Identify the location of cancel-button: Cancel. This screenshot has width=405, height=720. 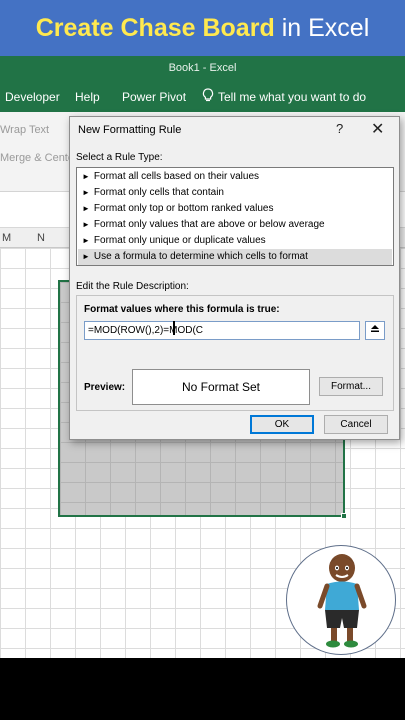
(356, 424).